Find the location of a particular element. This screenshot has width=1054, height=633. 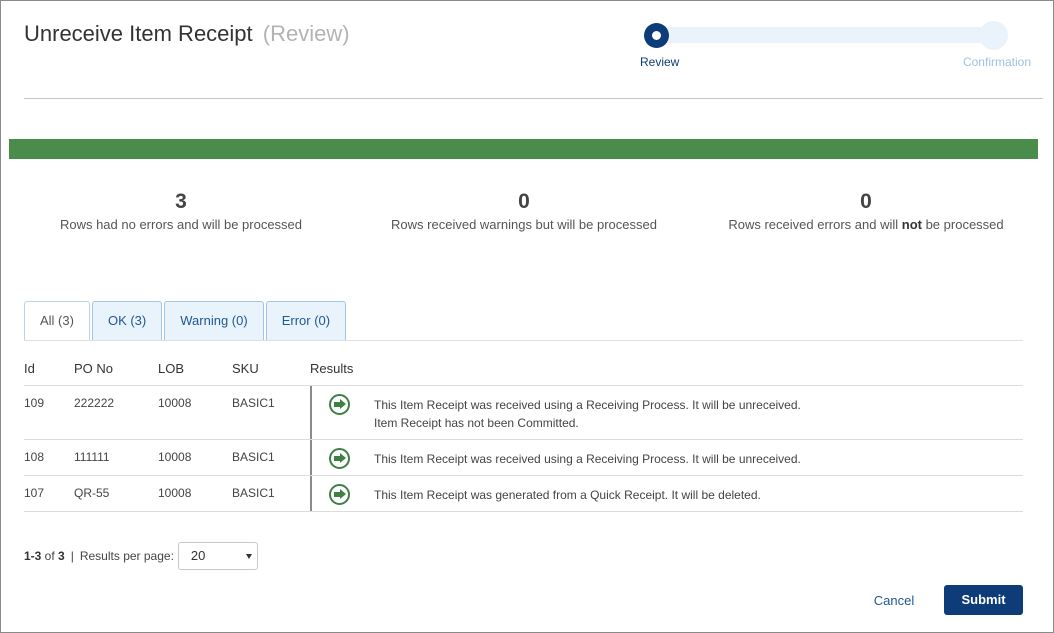

title-text: Unreceive Item Receipt is located at coordinates (138, 33).